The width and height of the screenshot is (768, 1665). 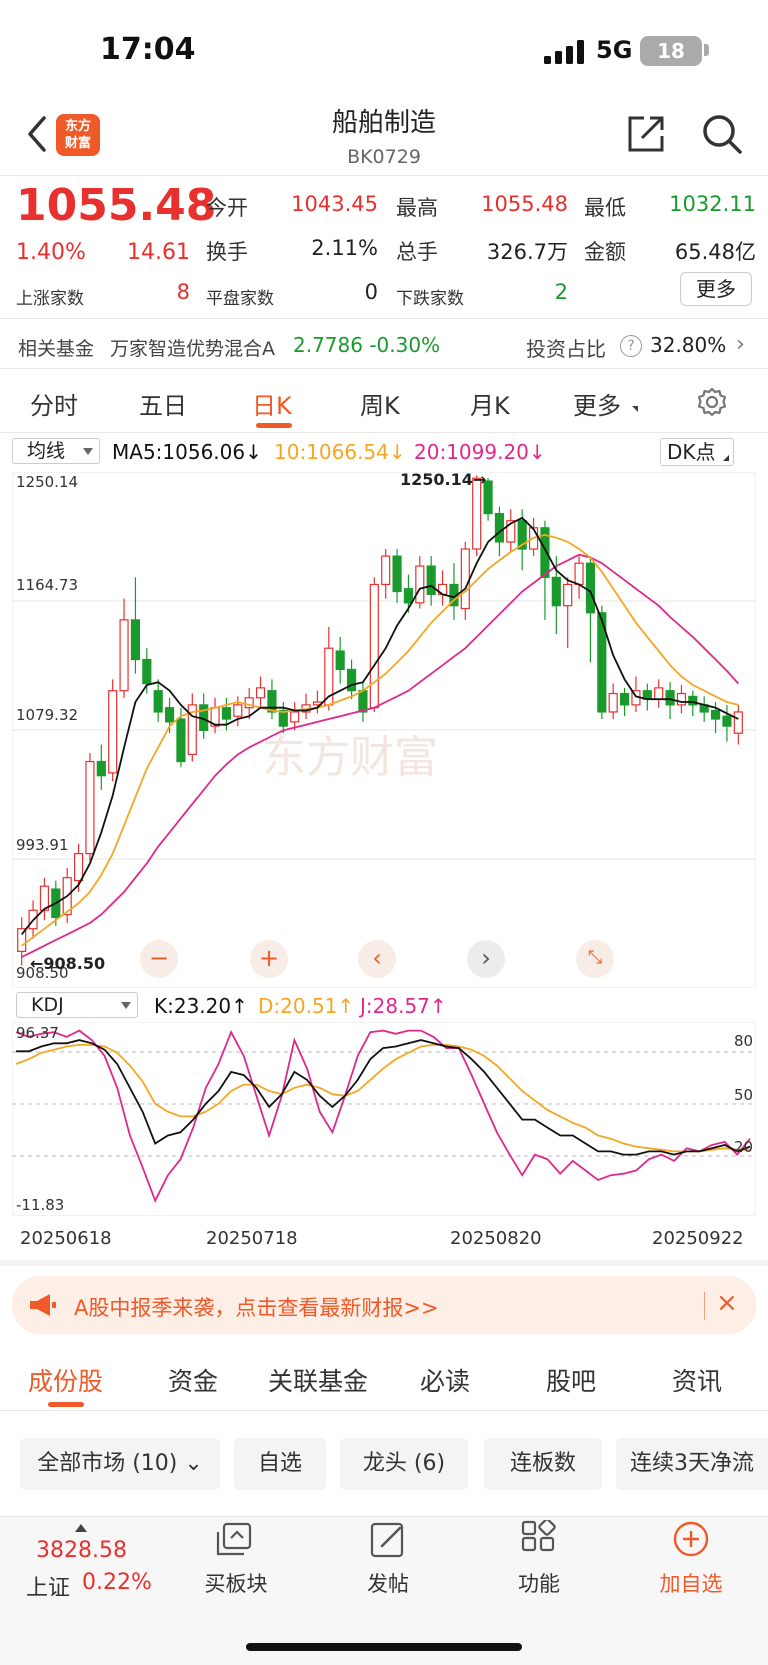 I want to click on ma5-label: MA5:1056.06↓, so click(x=187, y=452).